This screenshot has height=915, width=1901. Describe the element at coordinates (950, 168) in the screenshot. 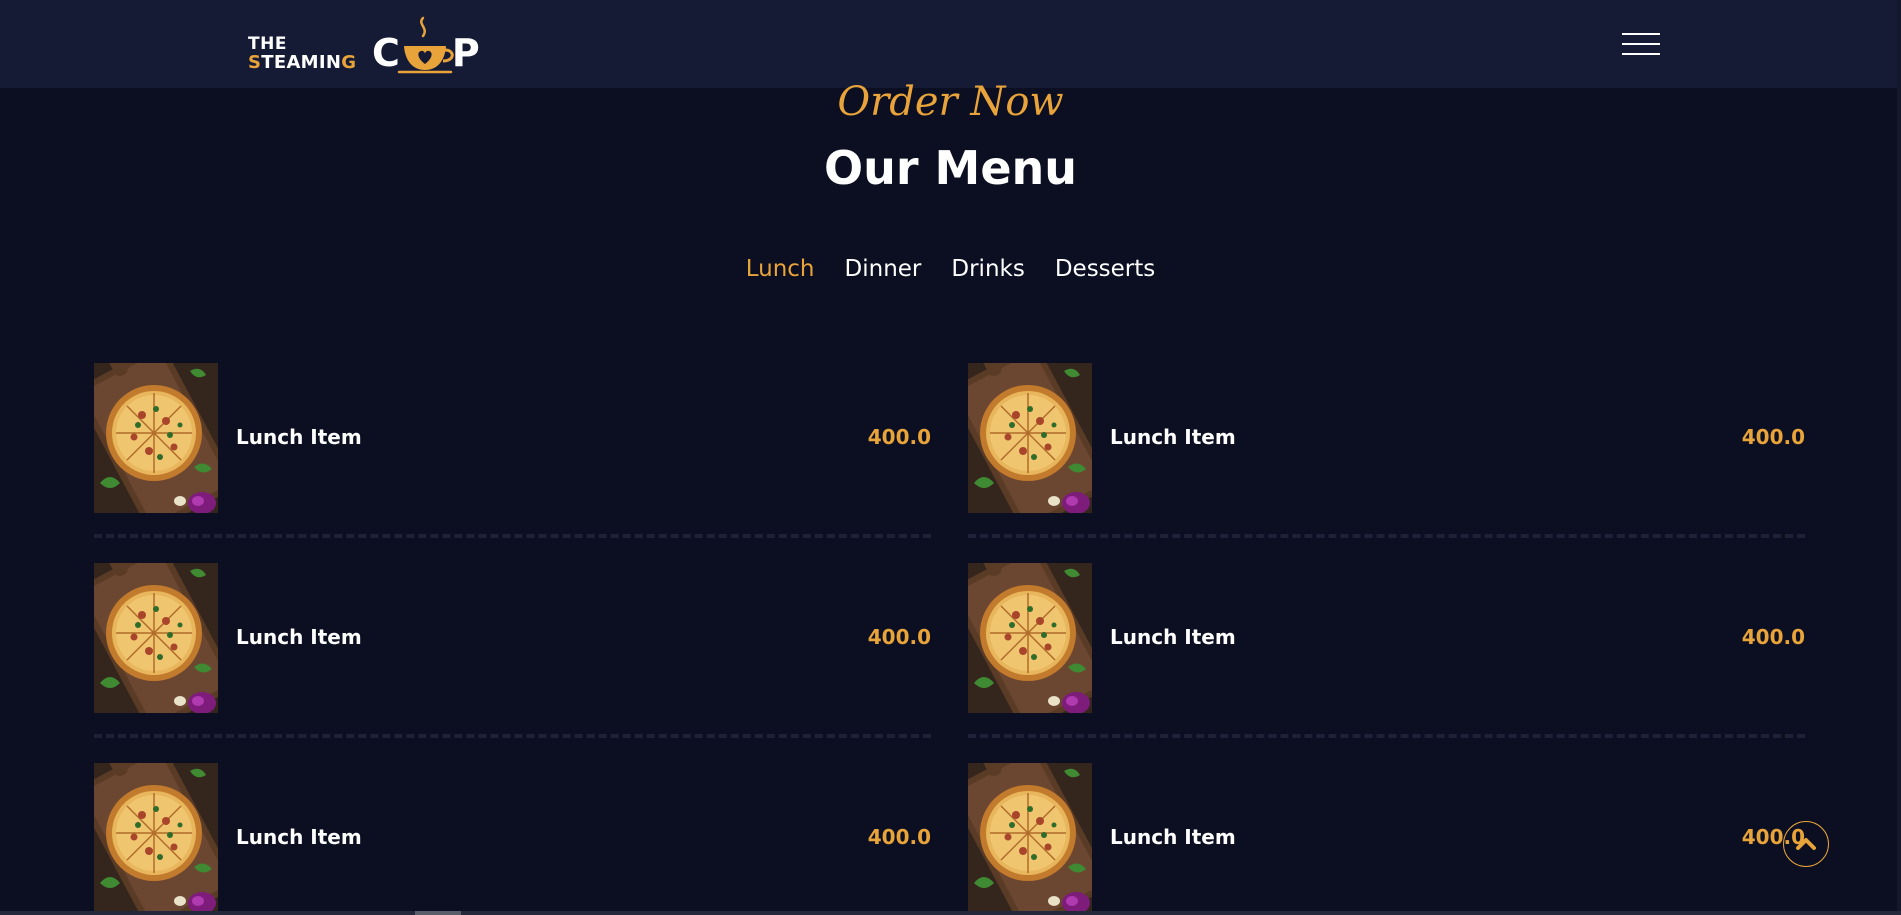

I see `section-title: Our Menu` at that location.